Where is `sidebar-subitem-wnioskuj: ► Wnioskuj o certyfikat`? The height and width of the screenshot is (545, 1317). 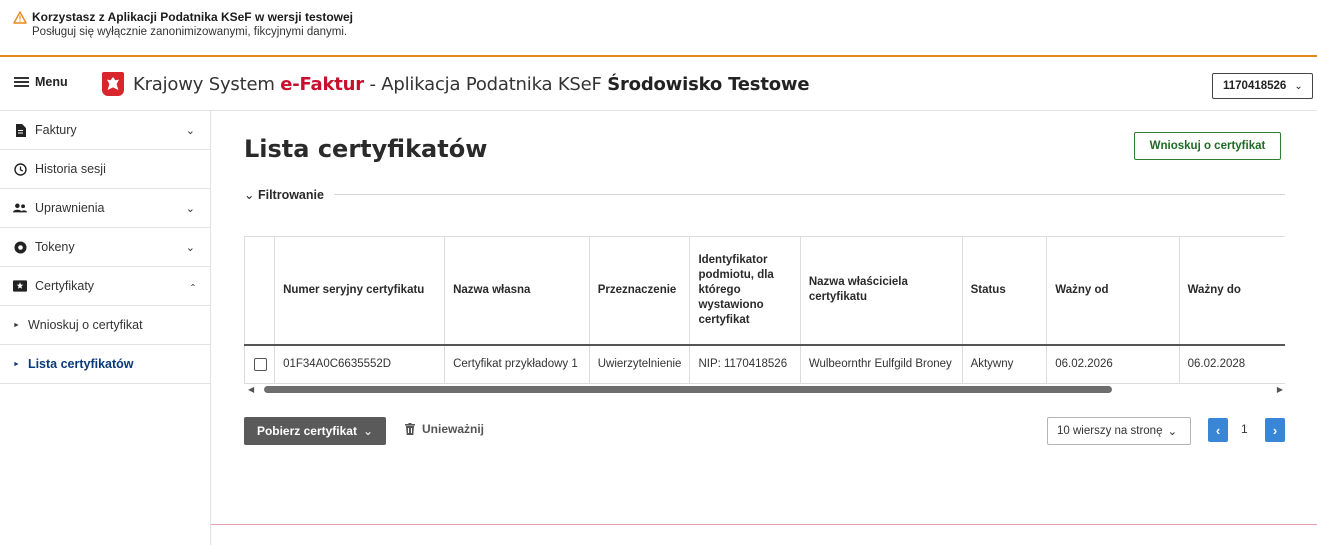
sidebar-subitem-wnioskuj: ► Wnioskuj o certyfikat is located at coordinates (105, 325).